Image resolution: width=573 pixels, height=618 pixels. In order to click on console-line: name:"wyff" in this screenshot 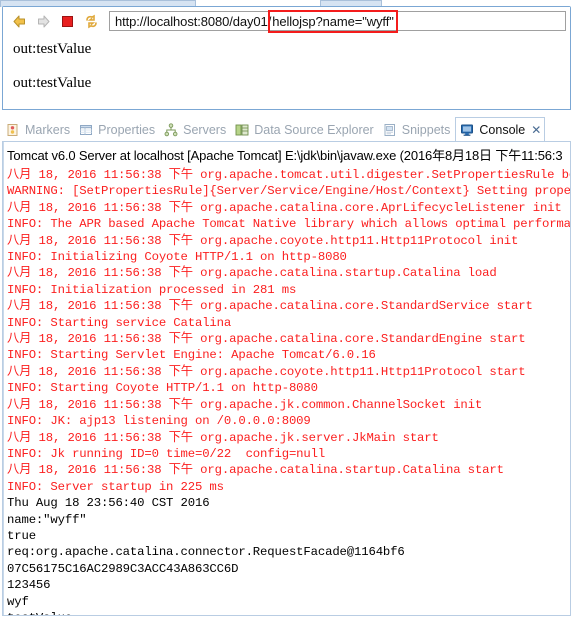, I will do `click(47, 519)`.